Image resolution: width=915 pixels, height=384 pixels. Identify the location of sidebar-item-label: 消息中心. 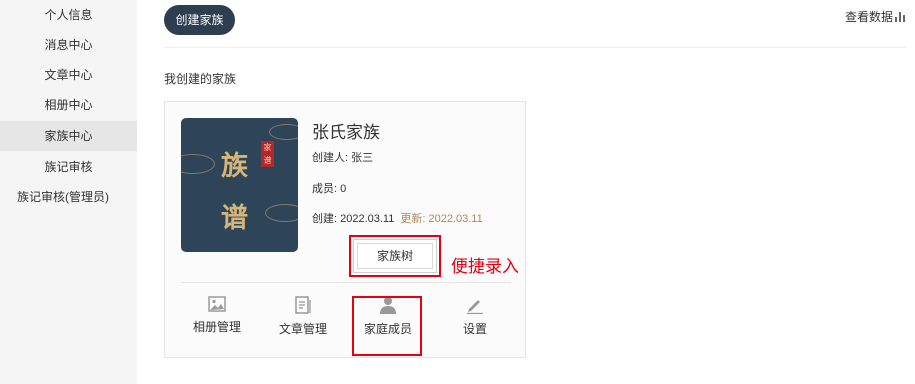
(68, 45).